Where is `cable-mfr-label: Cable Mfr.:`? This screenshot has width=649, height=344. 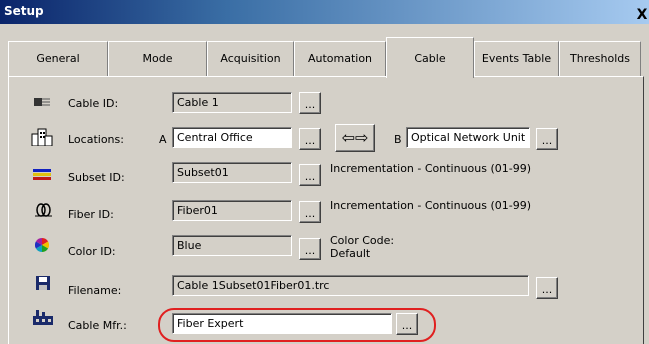
cable-mfr-label: Cable Mfr.: is located at coordinates (97, 325).